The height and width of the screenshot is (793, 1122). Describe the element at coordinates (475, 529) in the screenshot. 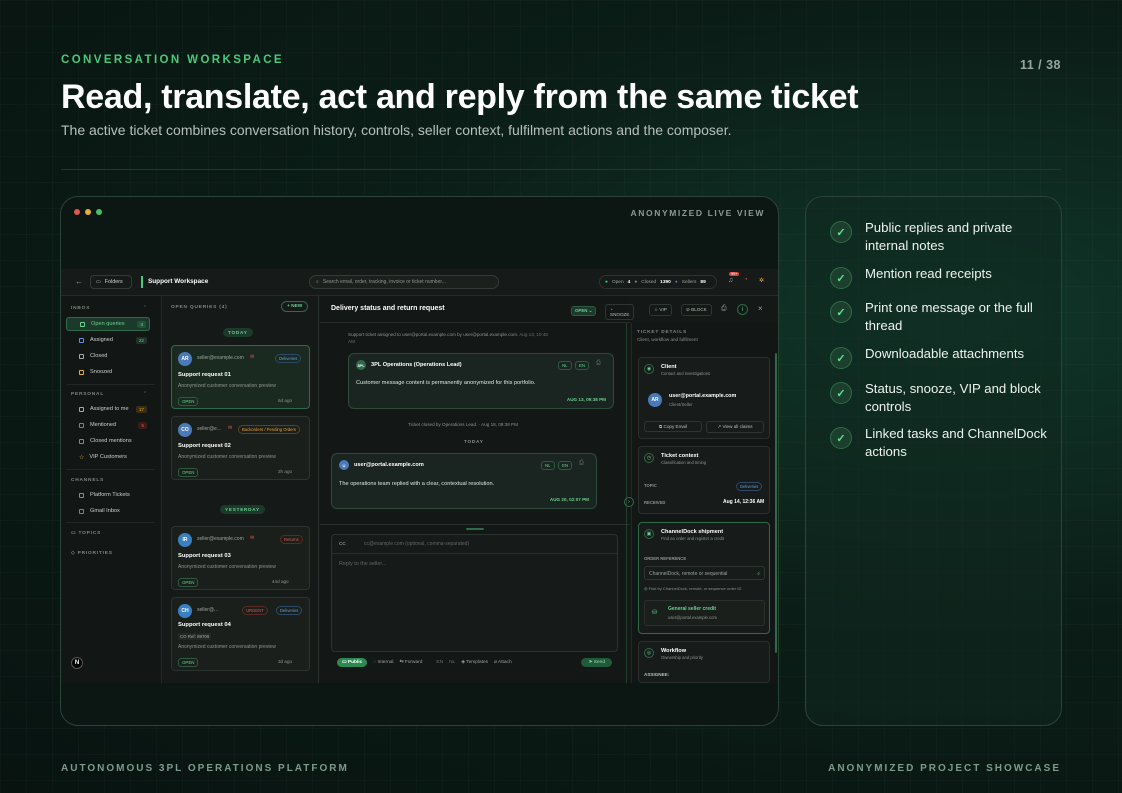

I see `resize-handle` at that location.